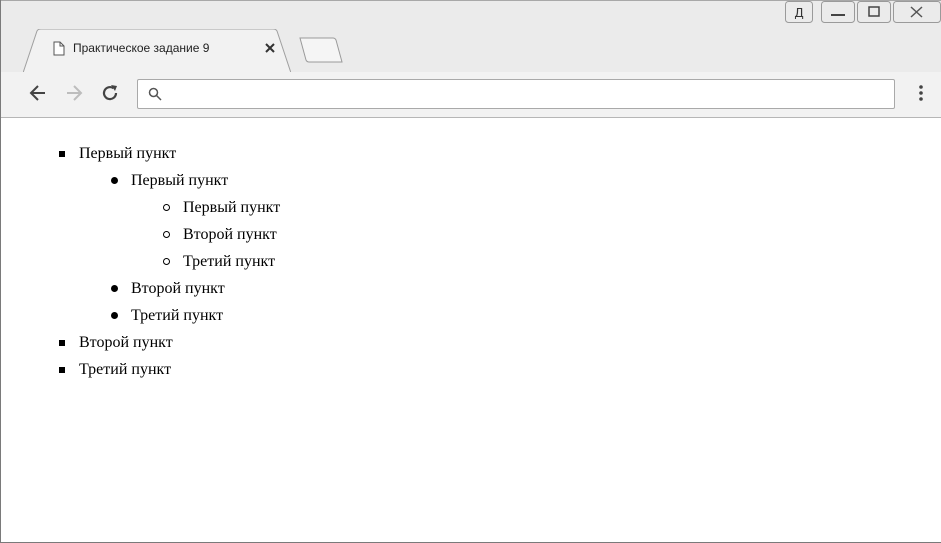  What do you see at coordinates (59, 48) in the screenshot?
I see `document-icon` at bounding box center [59, 48].